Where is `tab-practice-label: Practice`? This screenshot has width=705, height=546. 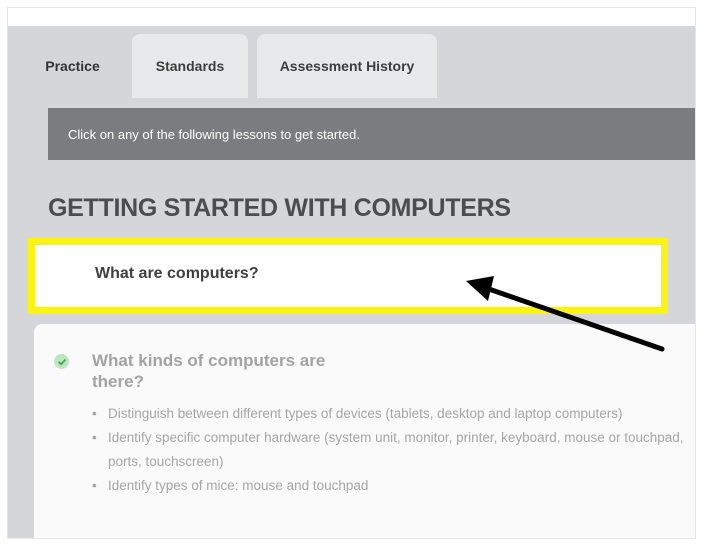 tab-practice-label: Practice is located at coordinates (72, 66).